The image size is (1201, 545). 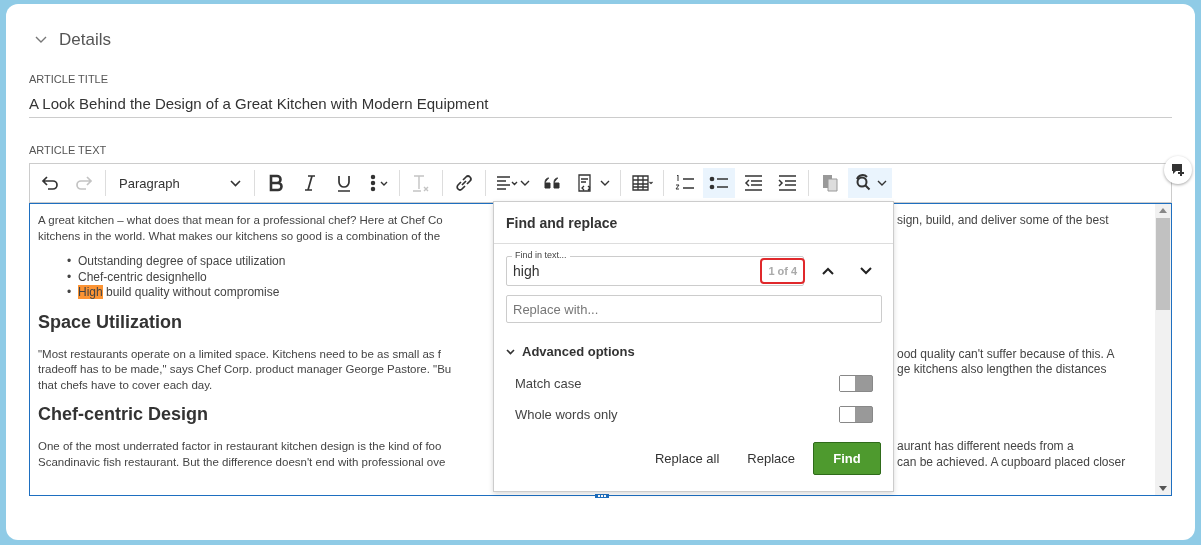 I want to click on add-comment-button, so click(x=1178, y=170).